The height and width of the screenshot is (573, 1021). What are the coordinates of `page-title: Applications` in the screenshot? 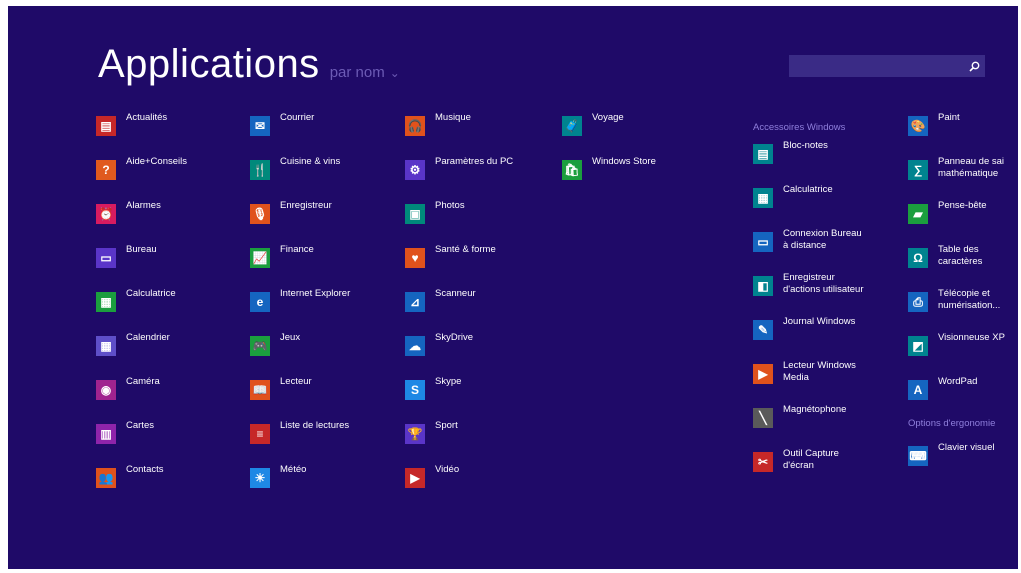 It's located at (209, 64).